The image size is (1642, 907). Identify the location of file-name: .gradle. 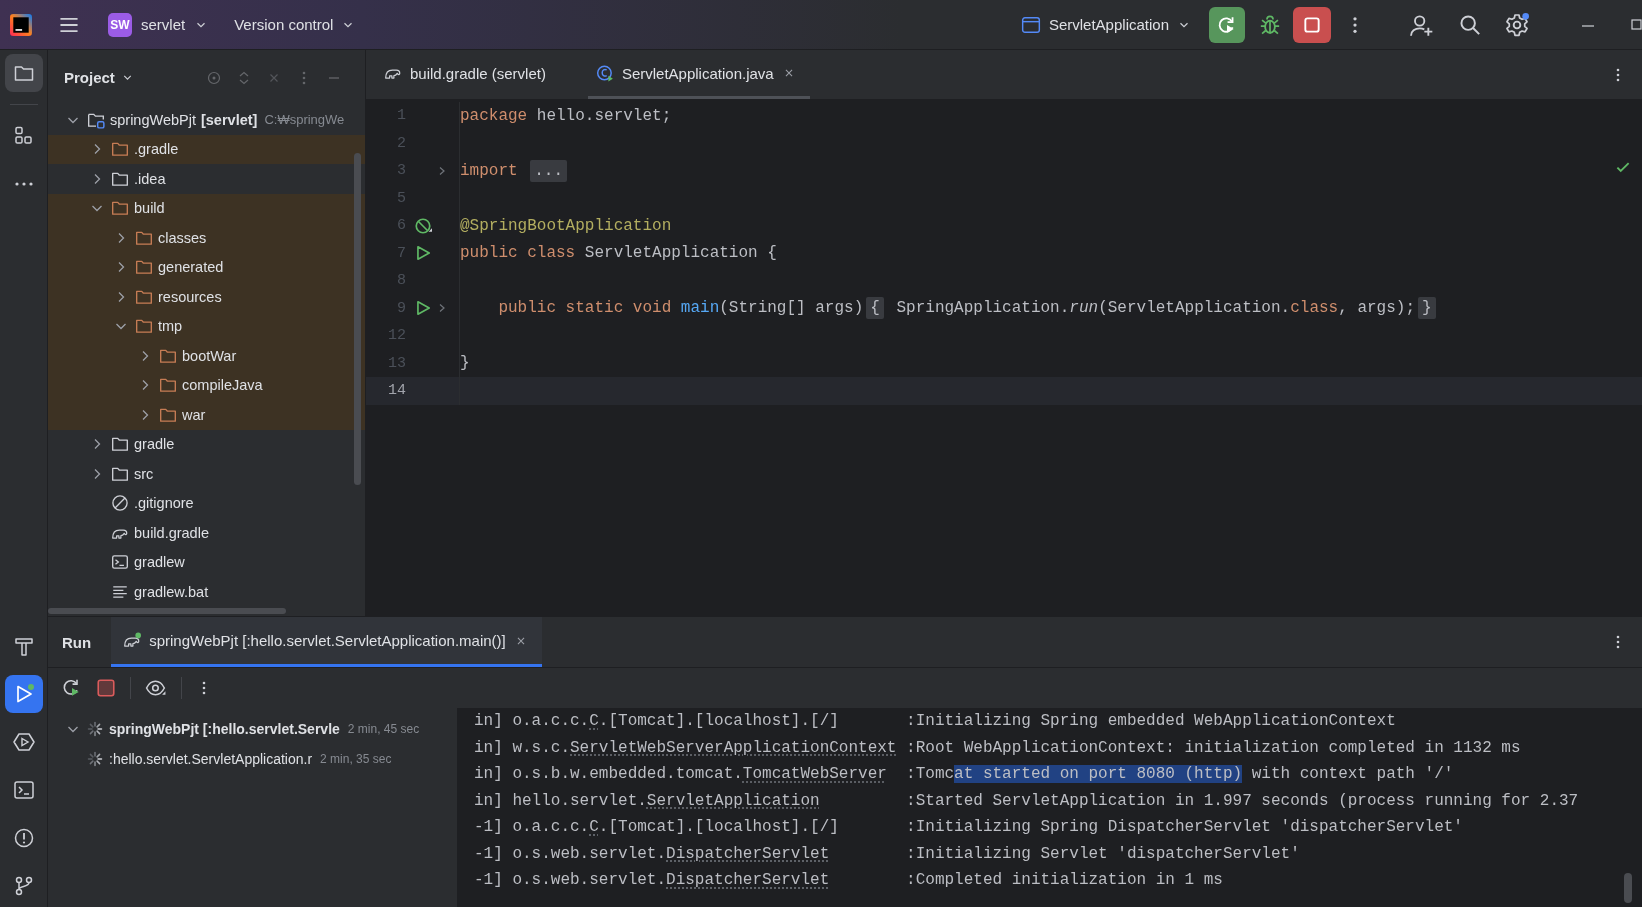
(156, 149).